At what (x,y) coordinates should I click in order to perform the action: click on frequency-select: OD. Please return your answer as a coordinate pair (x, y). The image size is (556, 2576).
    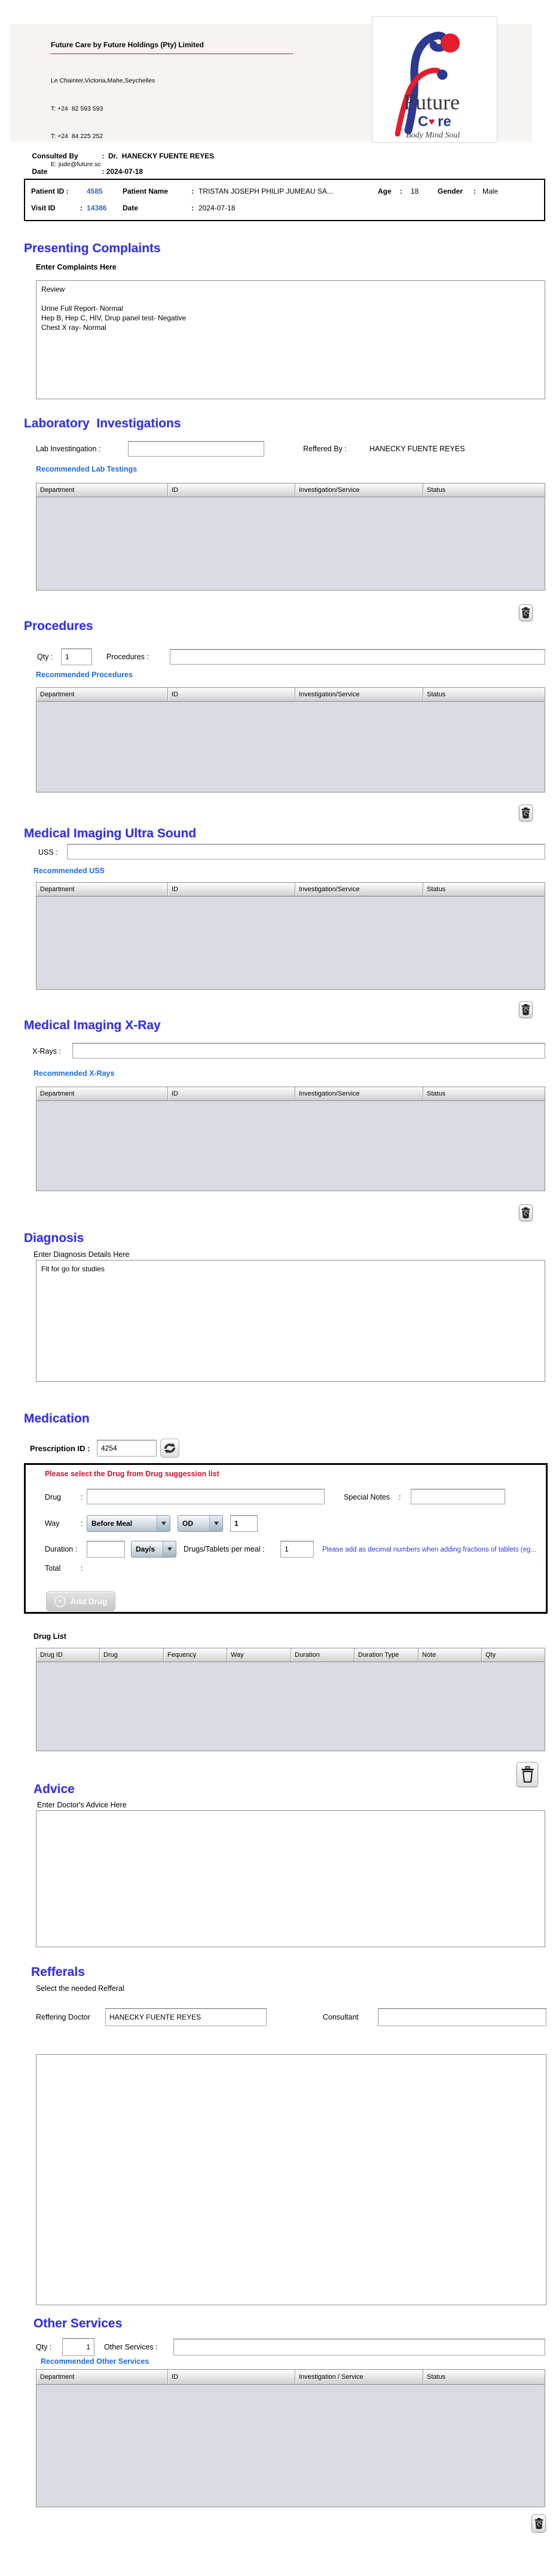
    Looking at the image, I should click on (201, 1523).